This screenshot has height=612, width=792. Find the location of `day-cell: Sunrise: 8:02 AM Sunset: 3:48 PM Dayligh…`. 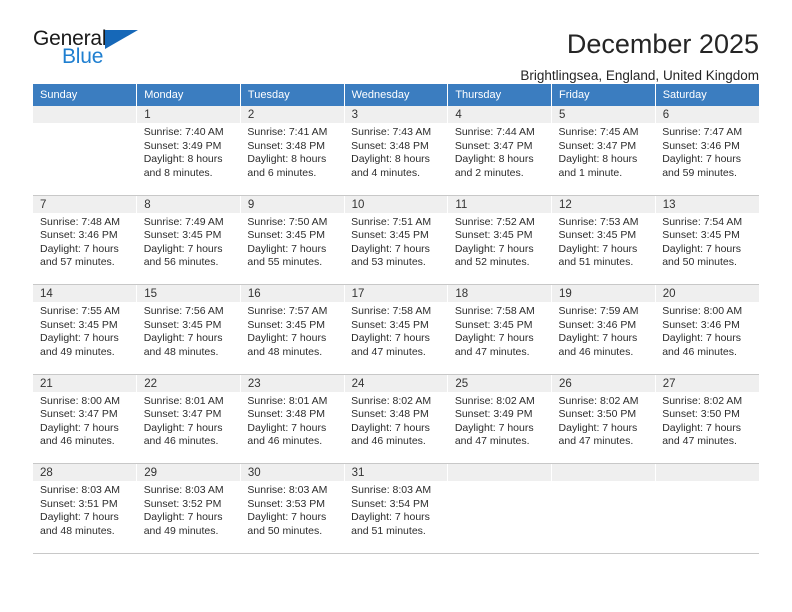

day-cell: Sunrise: 8:02 AM Sunset: 3:48 PM Dayligh… is located at coordinates (396, 427).